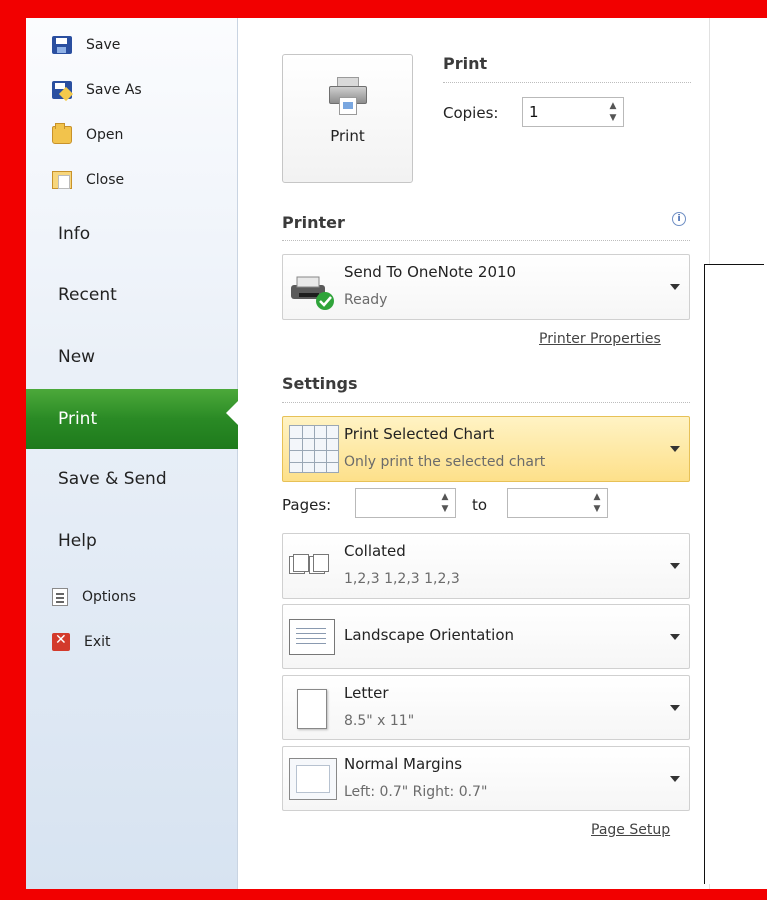 The image size is (767, 900). What do you see at coordinates (62, 180) in the screenshot?
I see `close-folder-icon` at bounding box center [62, 180].